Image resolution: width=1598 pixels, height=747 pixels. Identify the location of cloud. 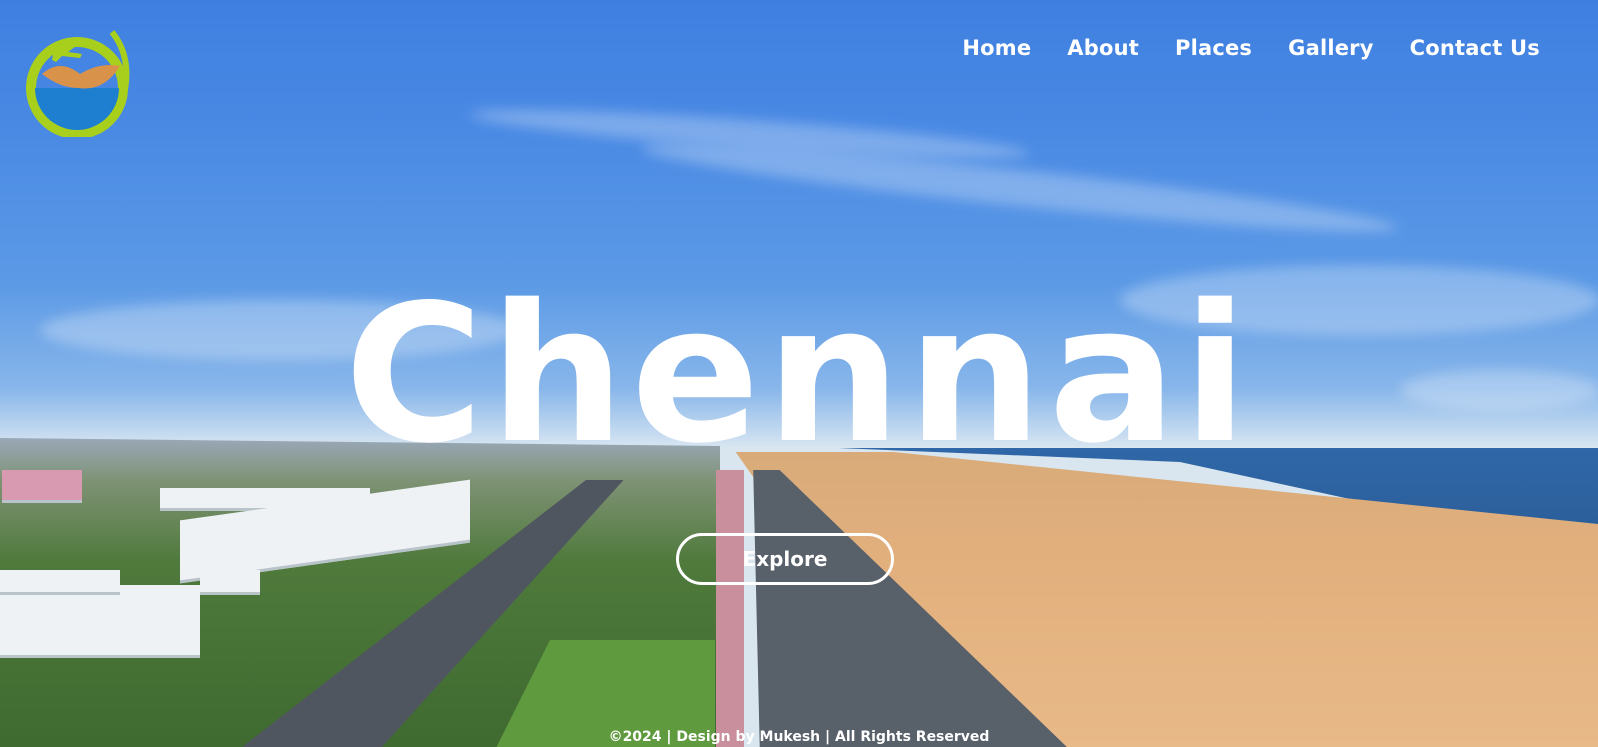
(1020, 188).